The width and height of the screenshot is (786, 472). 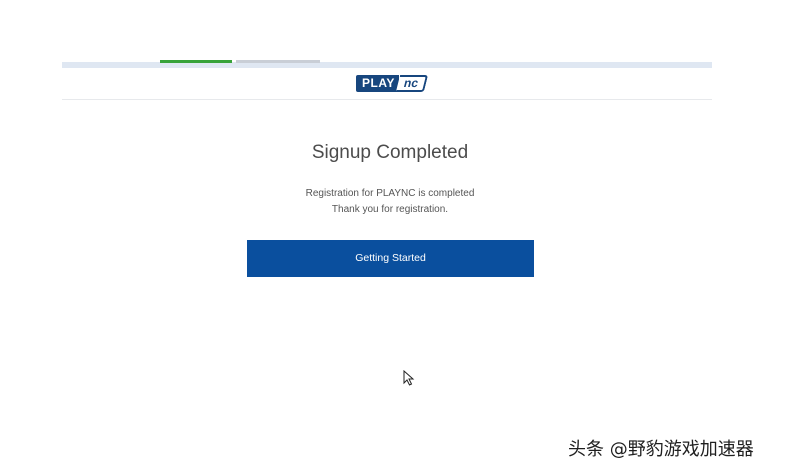 What do you see at coordinates (390, 209) in the screenshot?
I see `thank-you-message: Thank you for registration.` at bounding box center [390, 209].